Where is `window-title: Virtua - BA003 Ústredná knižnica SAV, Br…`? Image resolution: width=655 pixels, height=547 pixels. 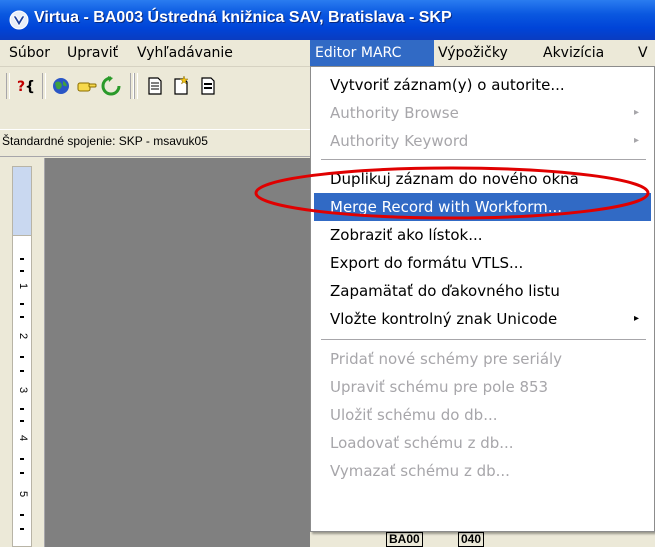
window-title: Virtua - BA003 Ústredná knižnica SAV, Br… is located at coordinates (243, 17).